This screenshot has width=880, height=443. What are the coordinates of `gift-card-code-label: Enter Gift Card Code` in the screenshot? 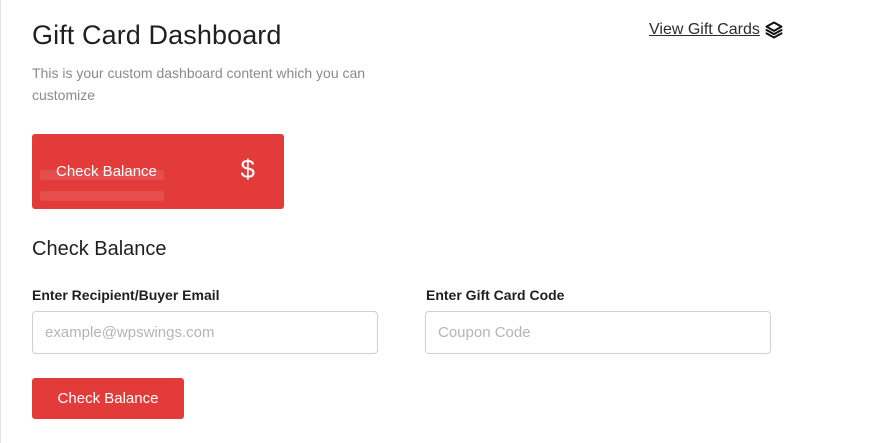 It's located at (495, 295).